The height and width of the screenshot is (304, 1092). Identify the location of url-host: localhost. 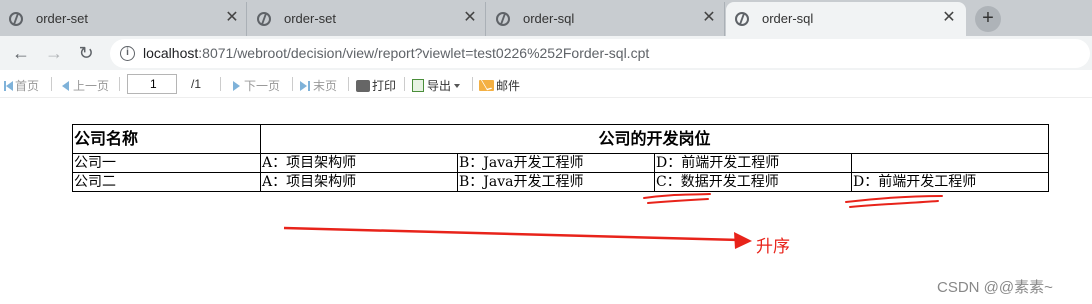
(171, 53).